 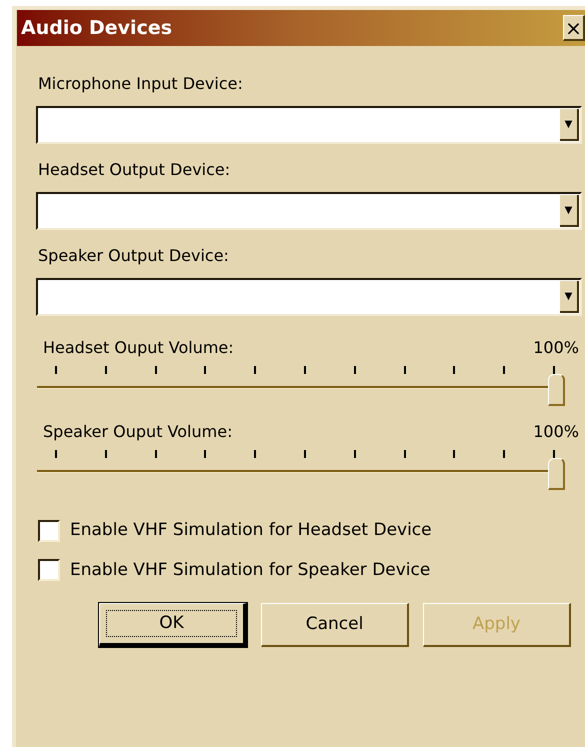 What do you see at coordinates (335, 625) in the screenshot?
I see `dialog-button: Cancel` at bounding box center [335, 625].